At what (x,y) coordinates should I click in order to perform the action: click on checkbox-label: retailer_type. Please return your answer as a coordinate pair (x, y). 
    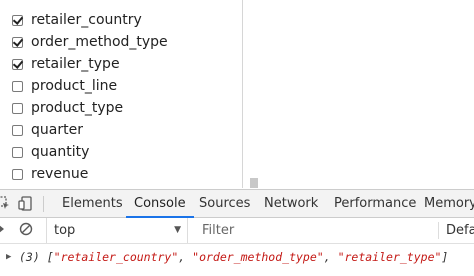
    Looking at the image, I should click on (75, 64).